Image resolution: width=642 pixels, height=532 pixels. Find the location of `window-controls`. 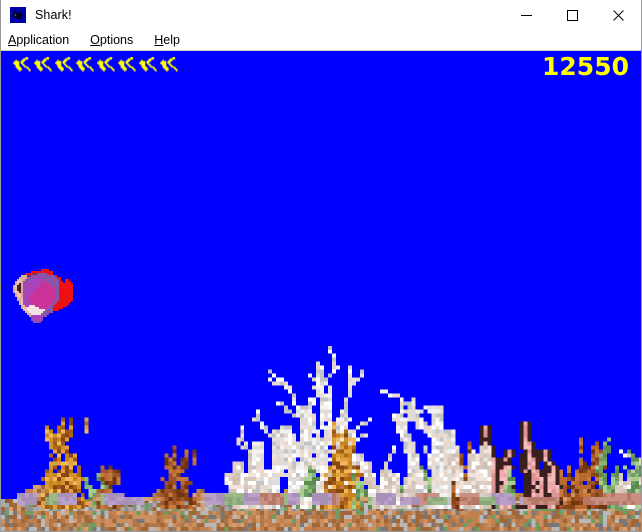

window-controls is located at coordinates (572, 15).